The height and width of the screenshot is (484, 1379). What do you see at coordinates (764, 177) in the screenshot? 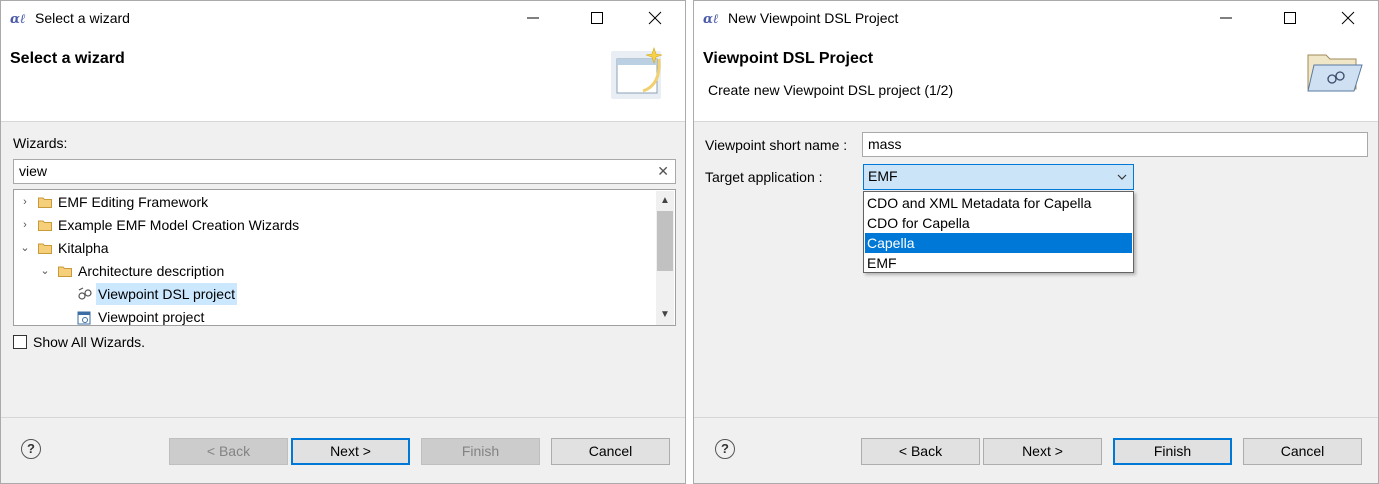
I see `target-application-label: Target application :` at bounding box center [764, 177].